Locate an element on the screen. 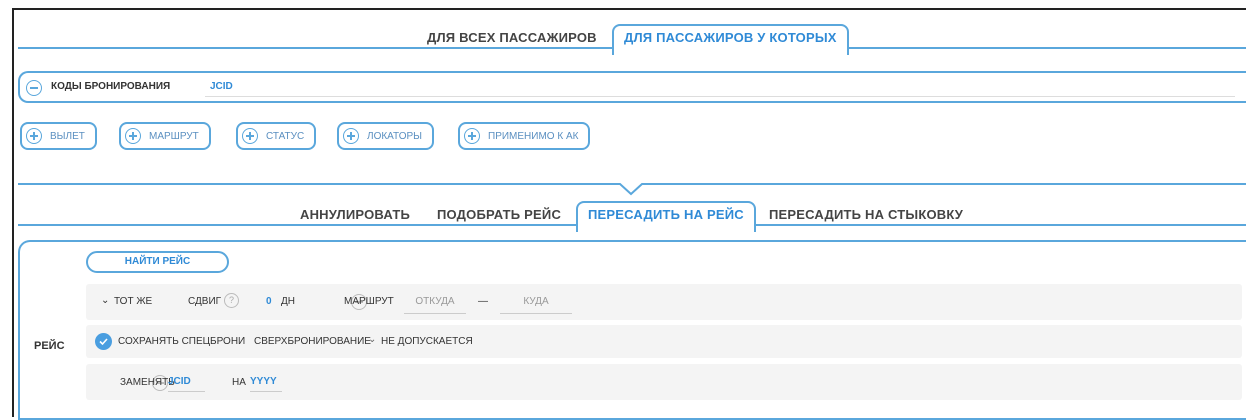 The height and width of the screenshot is (420, 1246). find-flight-button: НАЙТИ РЕЙС is located at coordinates (157, 262).